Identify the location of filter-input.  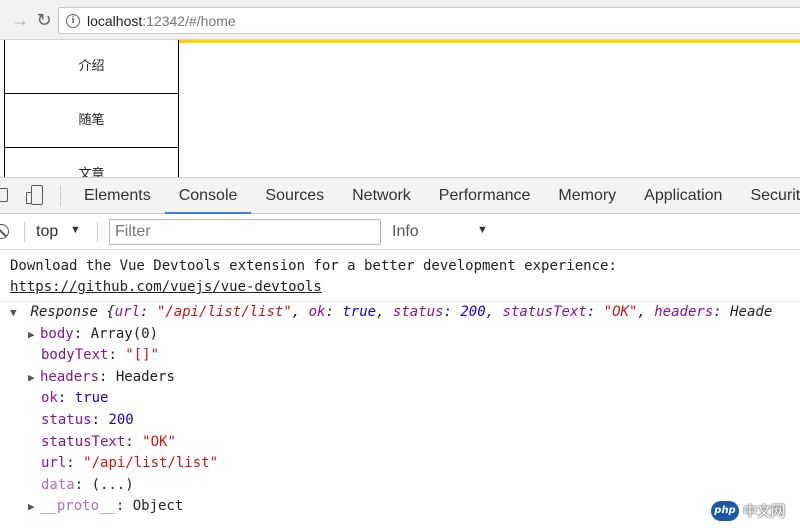
(245, 232).